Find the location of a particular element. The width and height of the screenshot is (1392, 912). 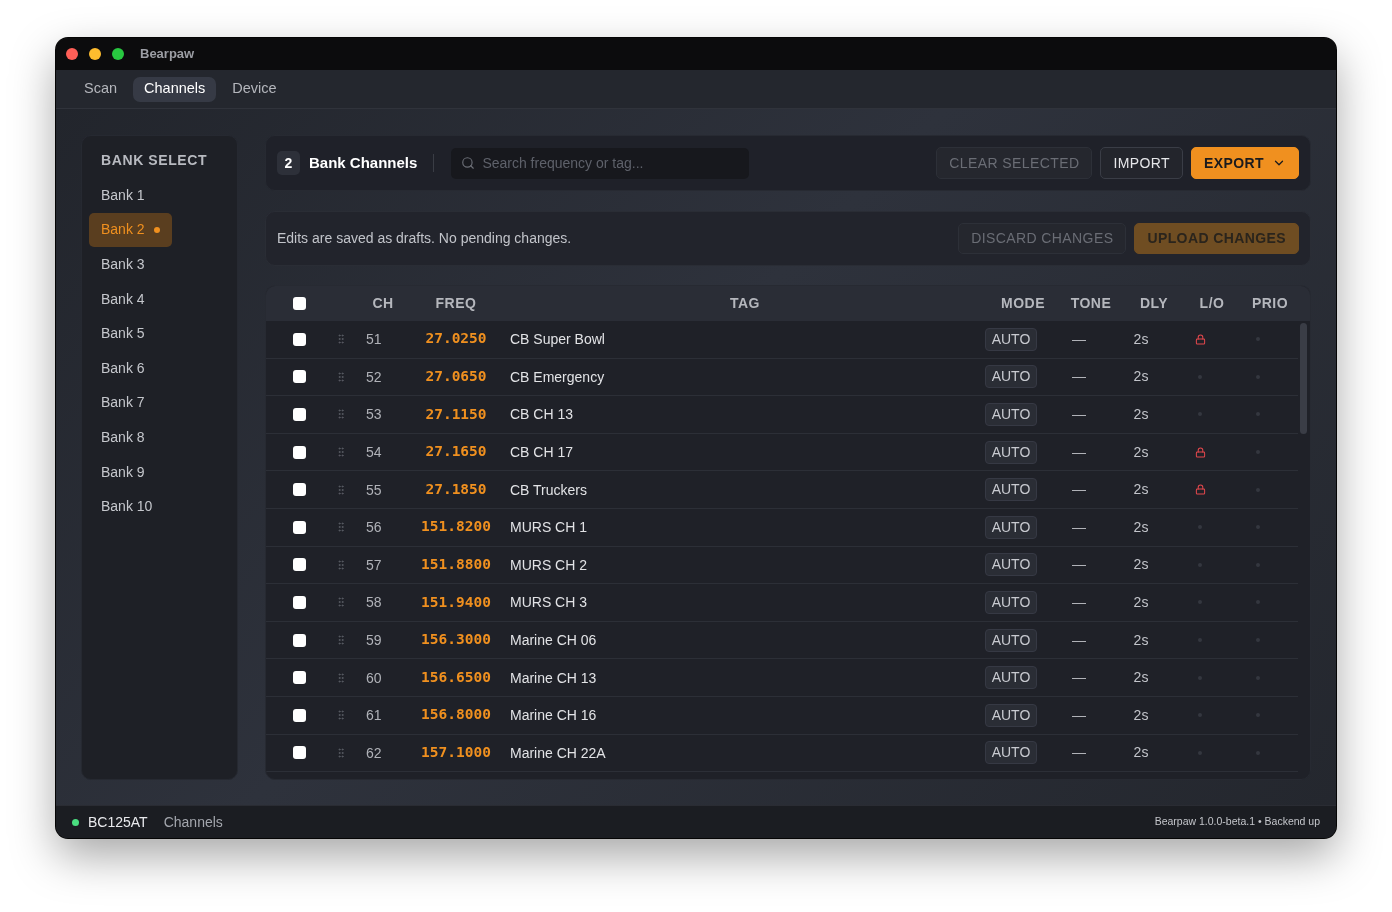

channel-number: 59 is located at coordinates (374, 640).